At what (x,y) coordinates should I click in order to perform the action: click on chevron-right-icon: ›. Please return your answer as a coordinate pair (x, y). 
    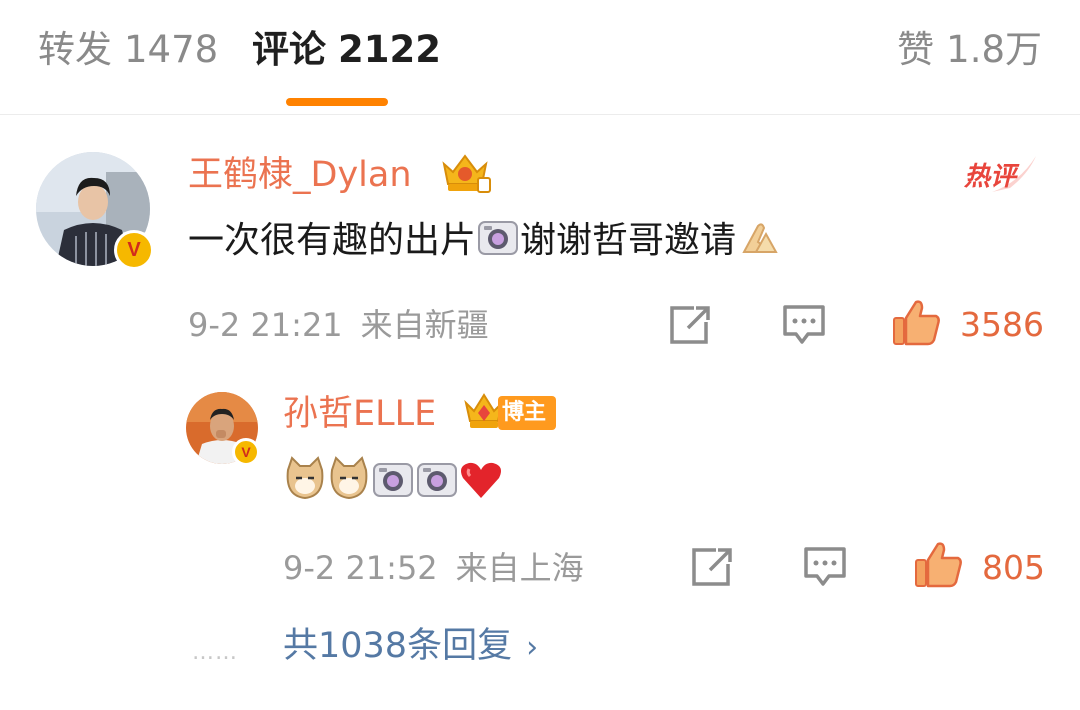
    Looking at the image, I should click on (532, 647).